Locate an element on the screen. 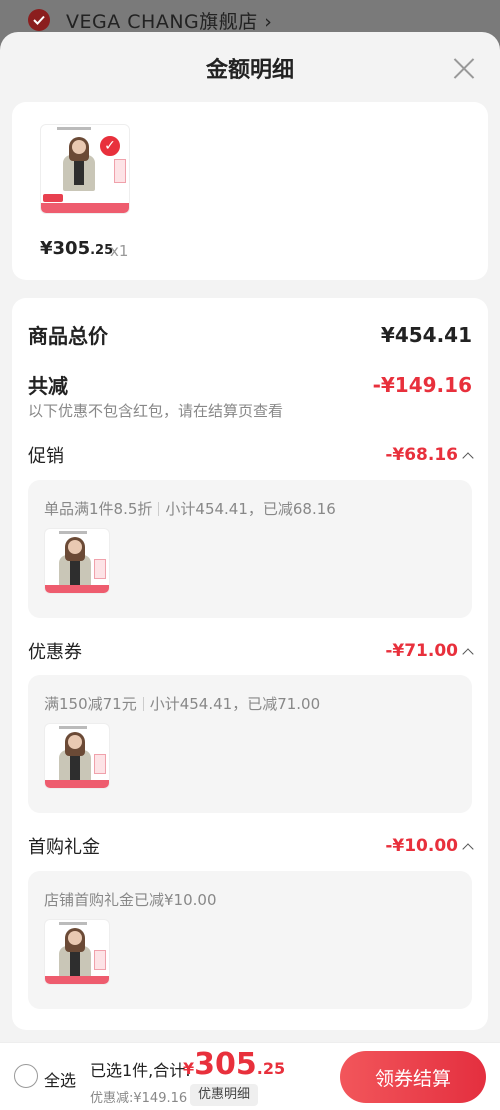  sheet-header: 金额明细 is located at coordinates (250, 68).